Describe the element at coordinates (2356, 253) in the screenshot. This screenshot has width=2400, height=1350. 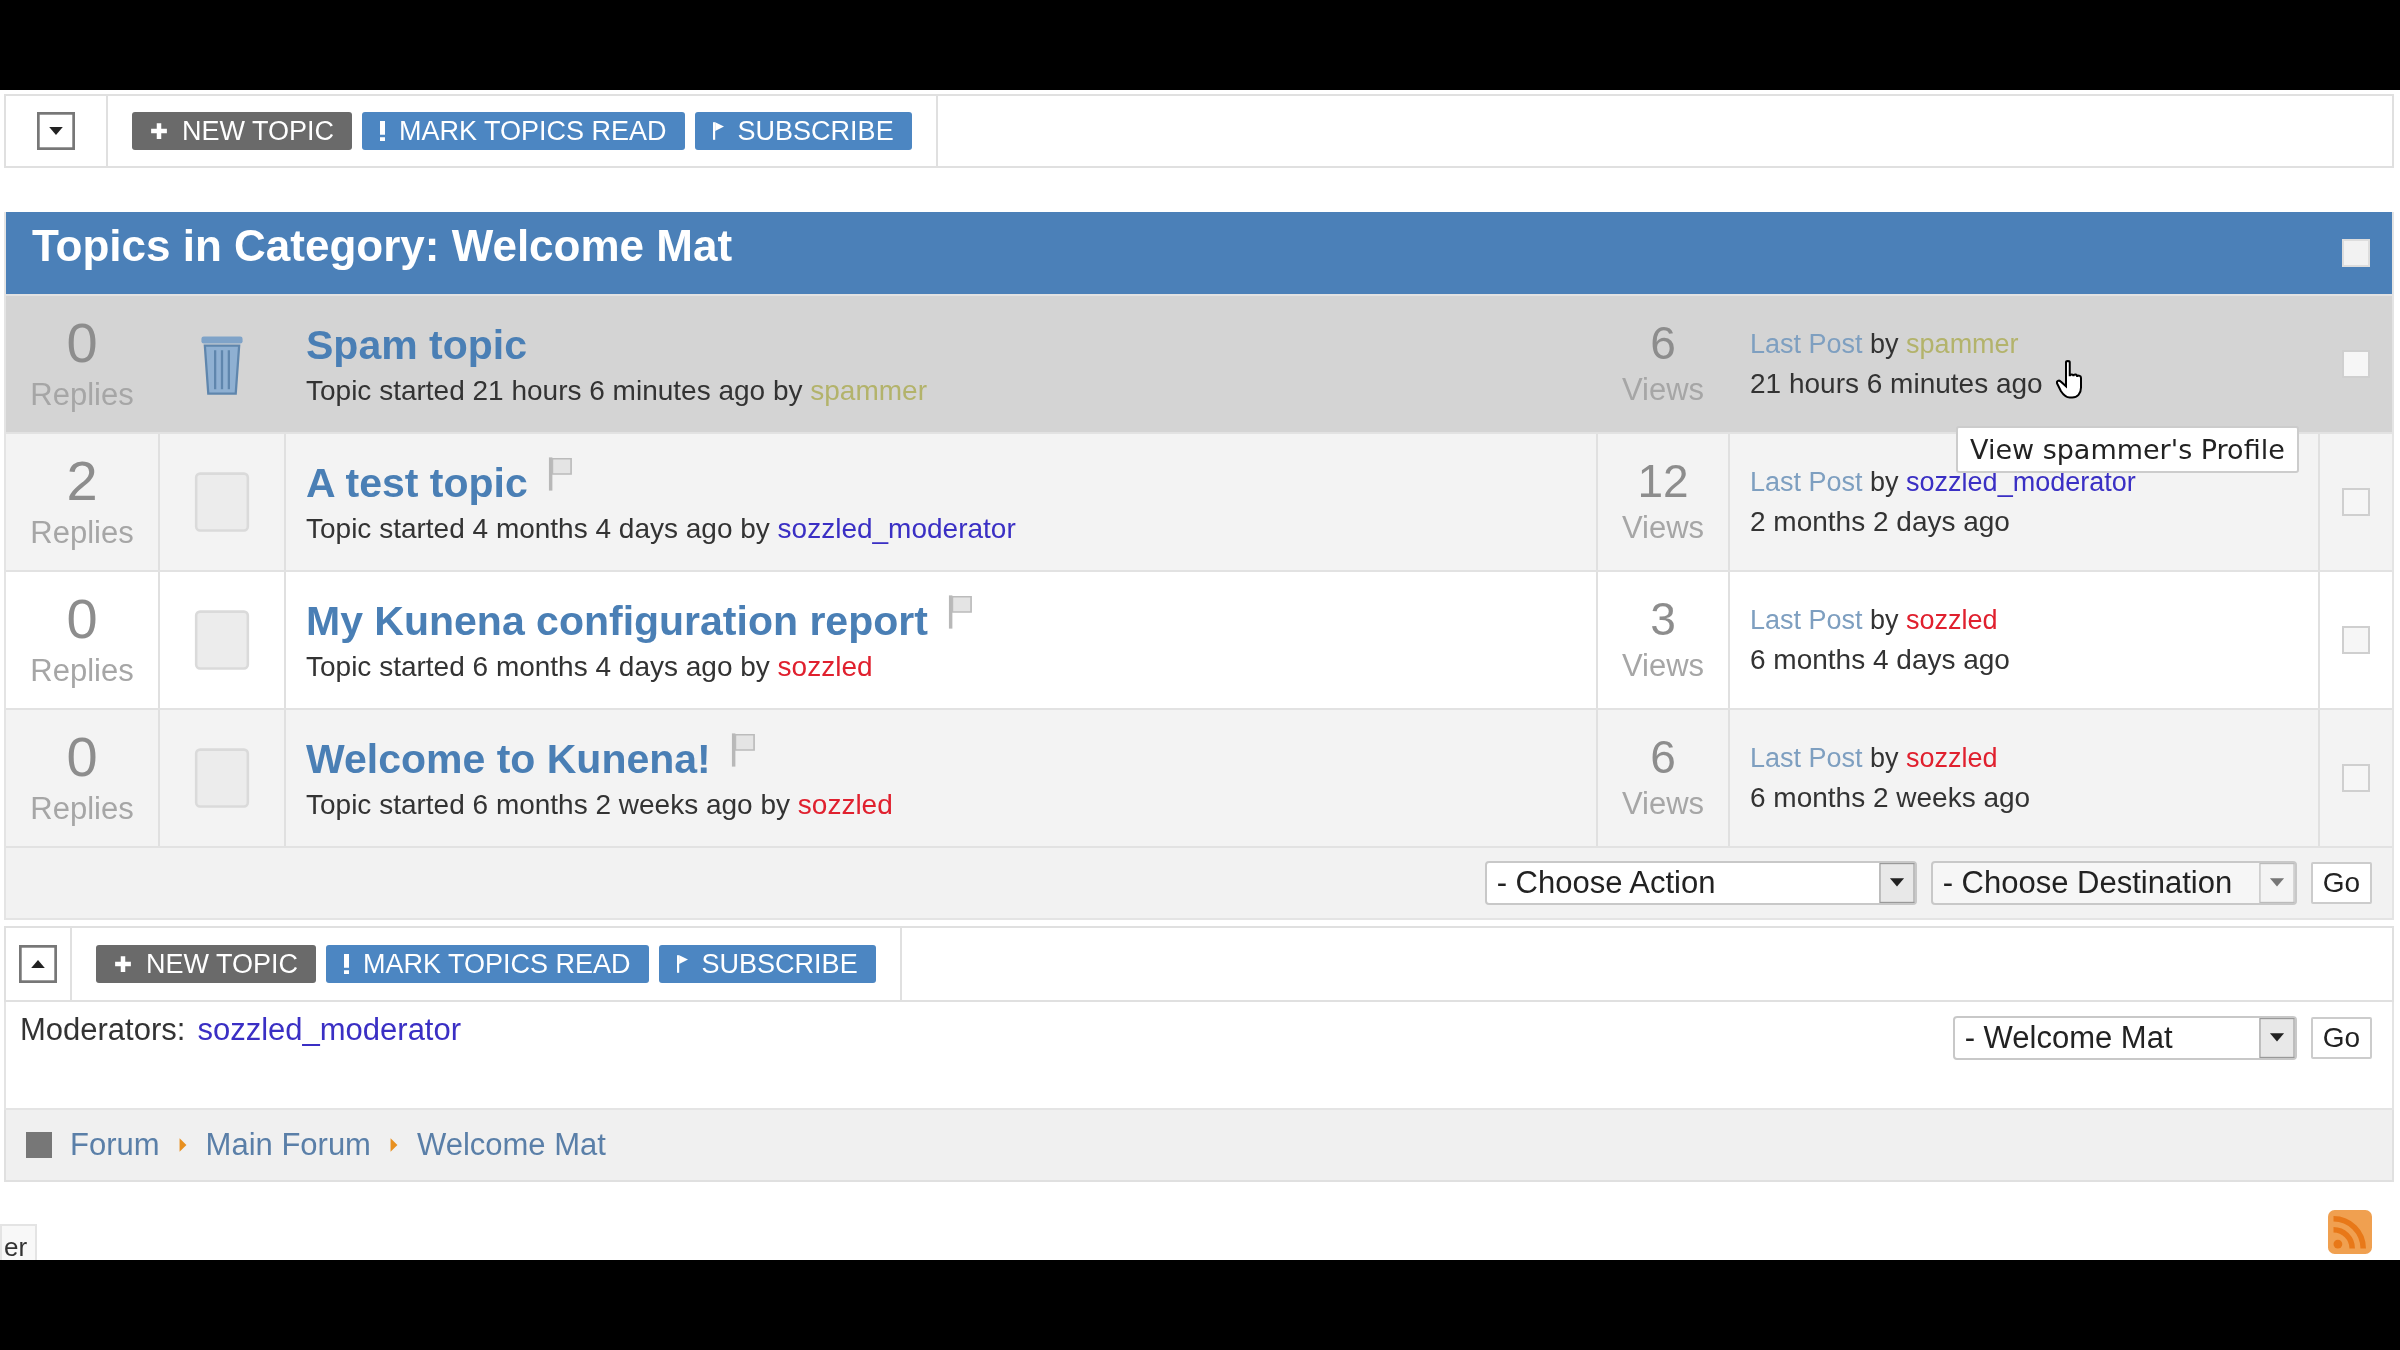
I see `select-all-checkbox` at that location.